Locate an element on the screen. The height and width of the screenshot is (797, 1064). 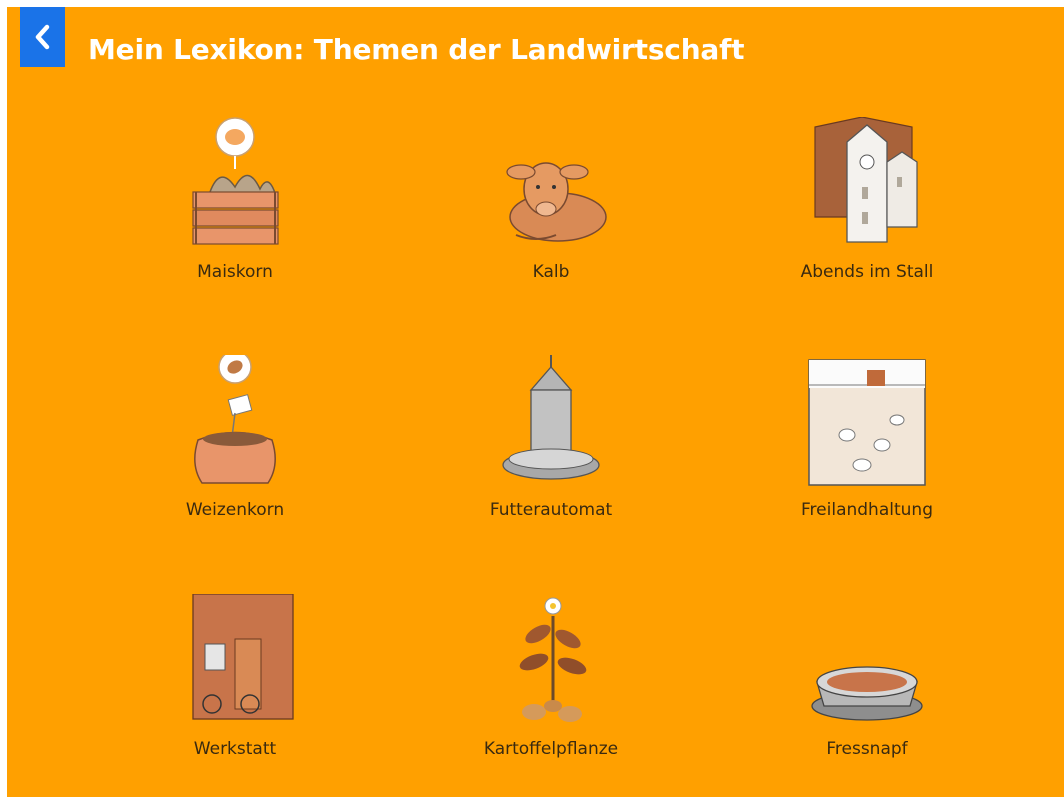
page-title: Mein Lexikon: Themen der Landwirtschaft is located at coordinates (416, 49).